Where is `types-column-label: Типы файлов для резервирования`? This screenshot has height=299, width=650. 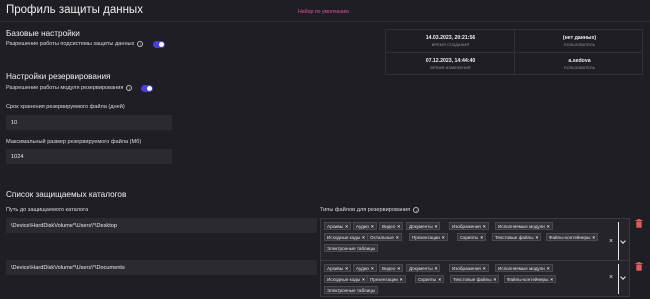 types-column-label: Типы файлов для резервирования is located at coordinates (365, 210).